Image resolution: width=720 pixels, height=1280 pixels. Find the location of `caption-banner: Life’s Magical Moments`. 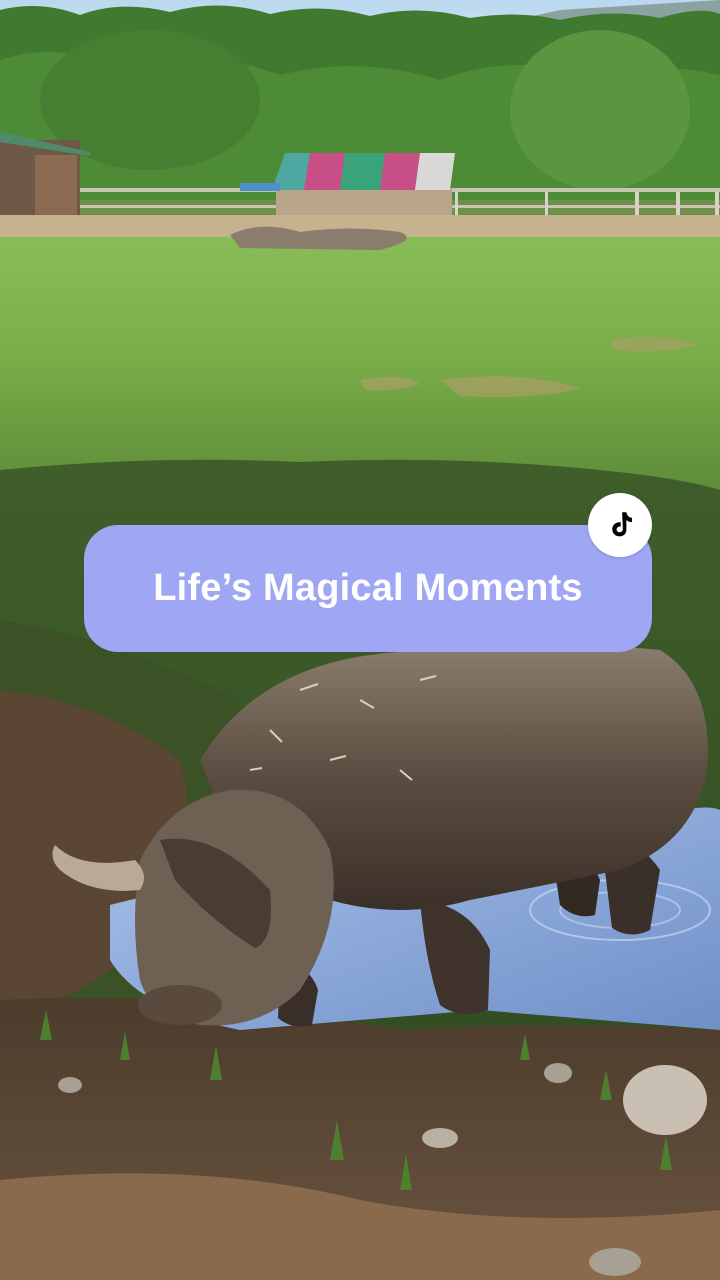

caption-banner: Life’s Magical Moments is located at coordinates (368, 588).